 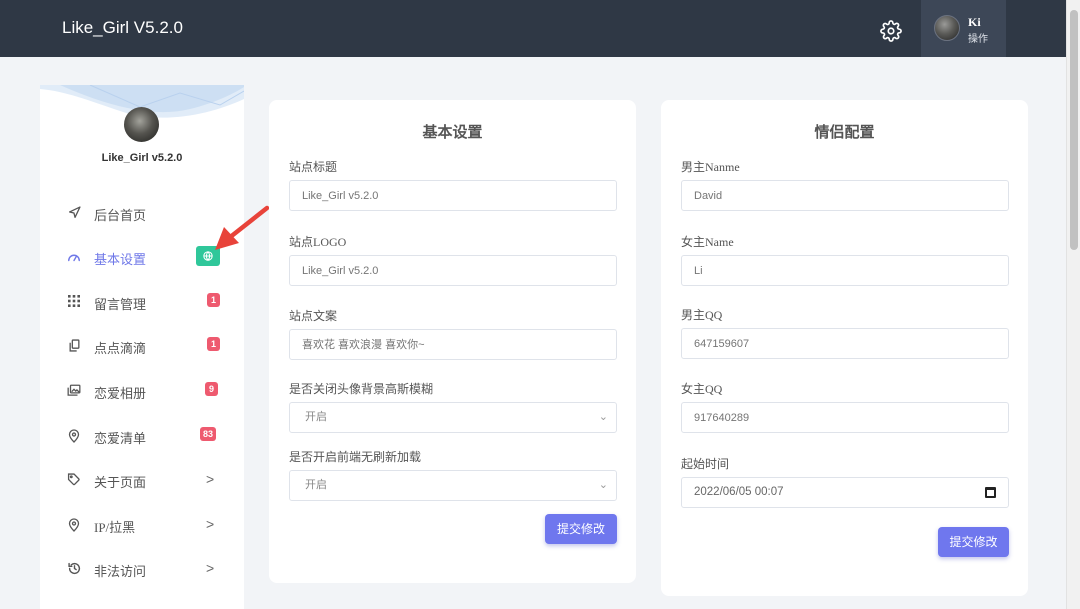 I want to click on user-name: Ki, so click(x=974, y=22).